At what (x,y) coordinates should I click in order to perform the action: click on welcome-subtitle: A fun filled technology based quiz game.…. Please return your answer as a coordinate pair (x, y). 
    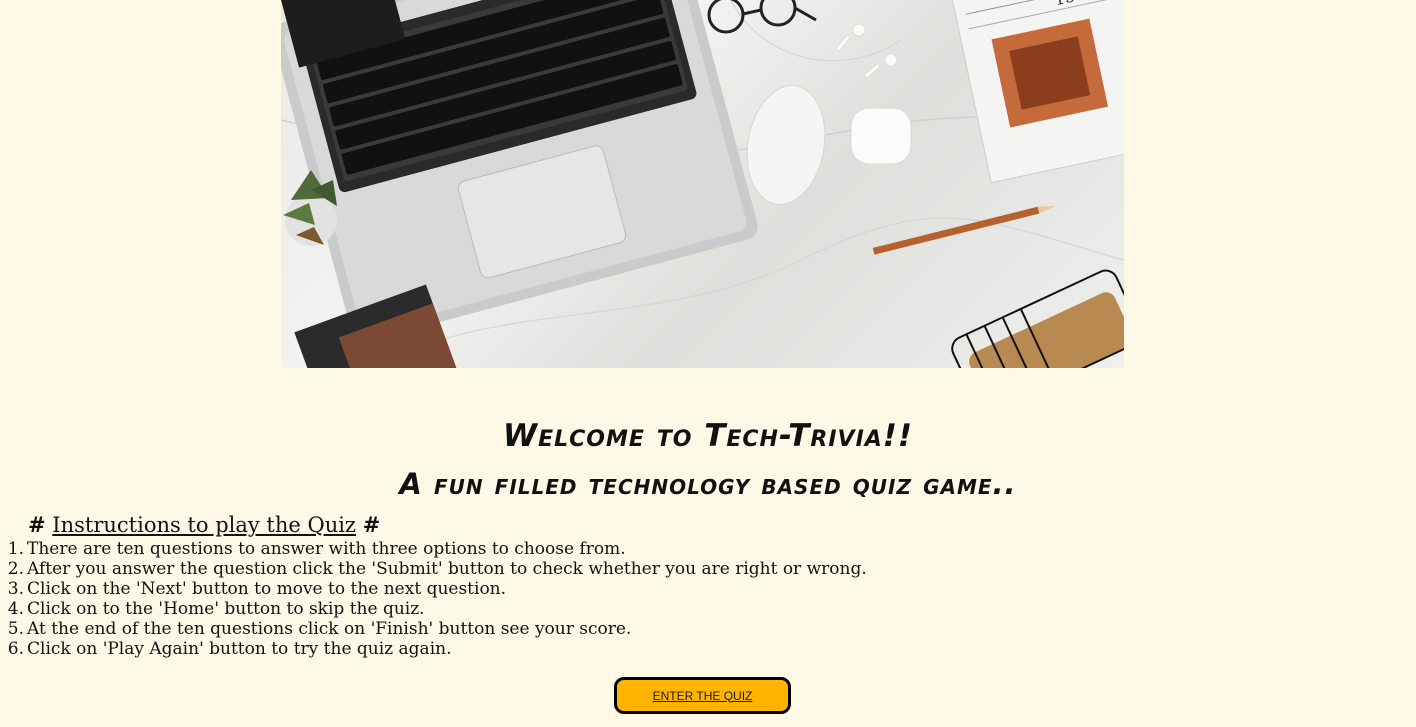
    Looking at the image, I should click on (708, 484).